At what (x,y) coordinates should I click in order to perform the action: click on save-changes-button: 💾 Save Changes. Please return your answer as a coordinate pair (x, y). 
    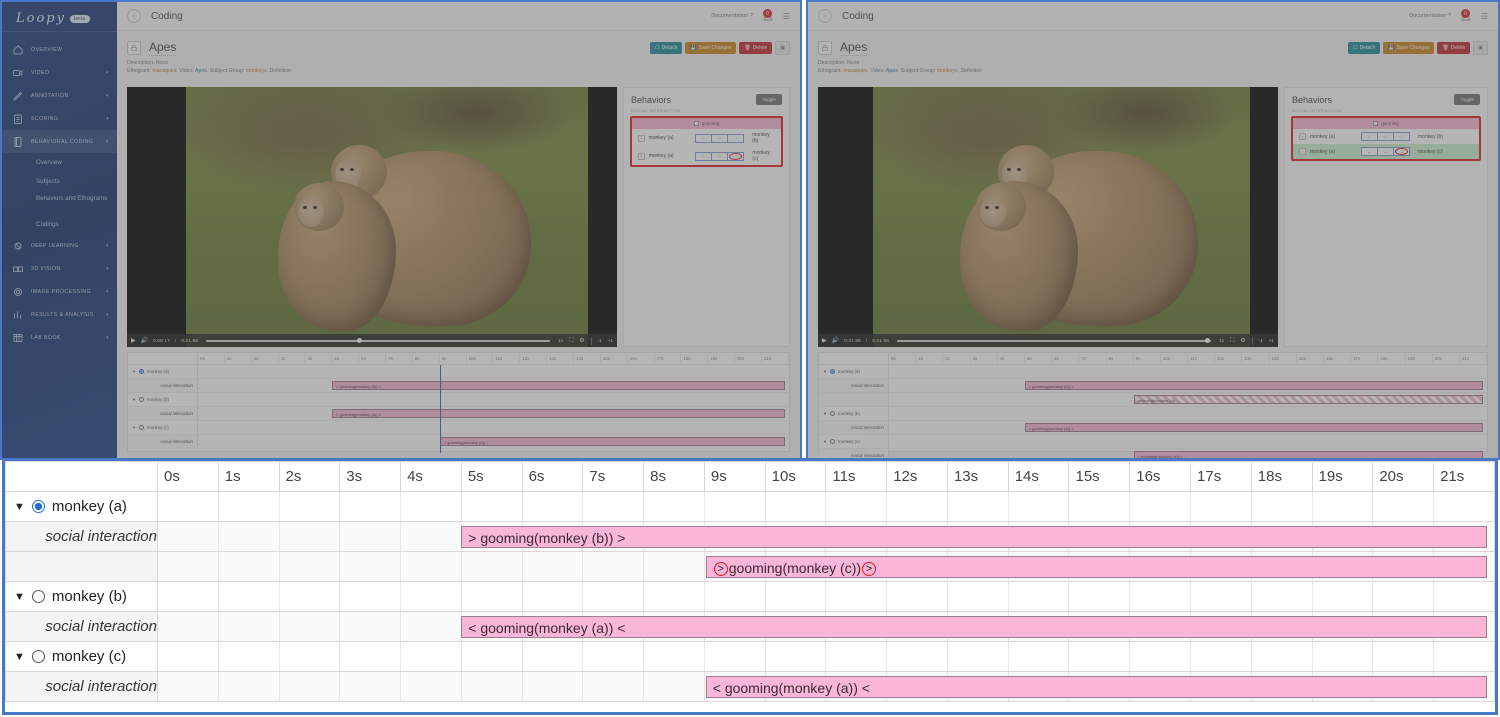
    Looking at the image, I should click on (711, 48).